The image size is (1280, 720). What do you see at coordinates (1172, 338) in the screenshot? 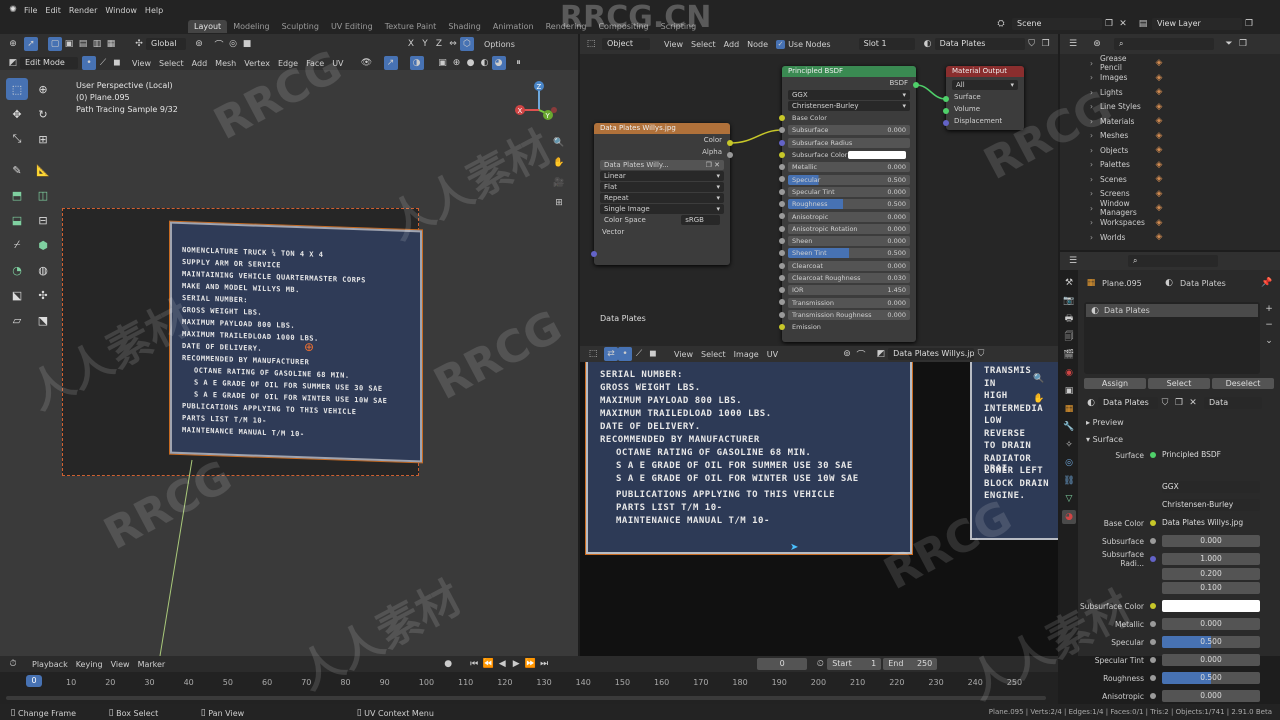
I see `material-slots-list: ◐ Data Plates` at bounding box center [1172, 338].